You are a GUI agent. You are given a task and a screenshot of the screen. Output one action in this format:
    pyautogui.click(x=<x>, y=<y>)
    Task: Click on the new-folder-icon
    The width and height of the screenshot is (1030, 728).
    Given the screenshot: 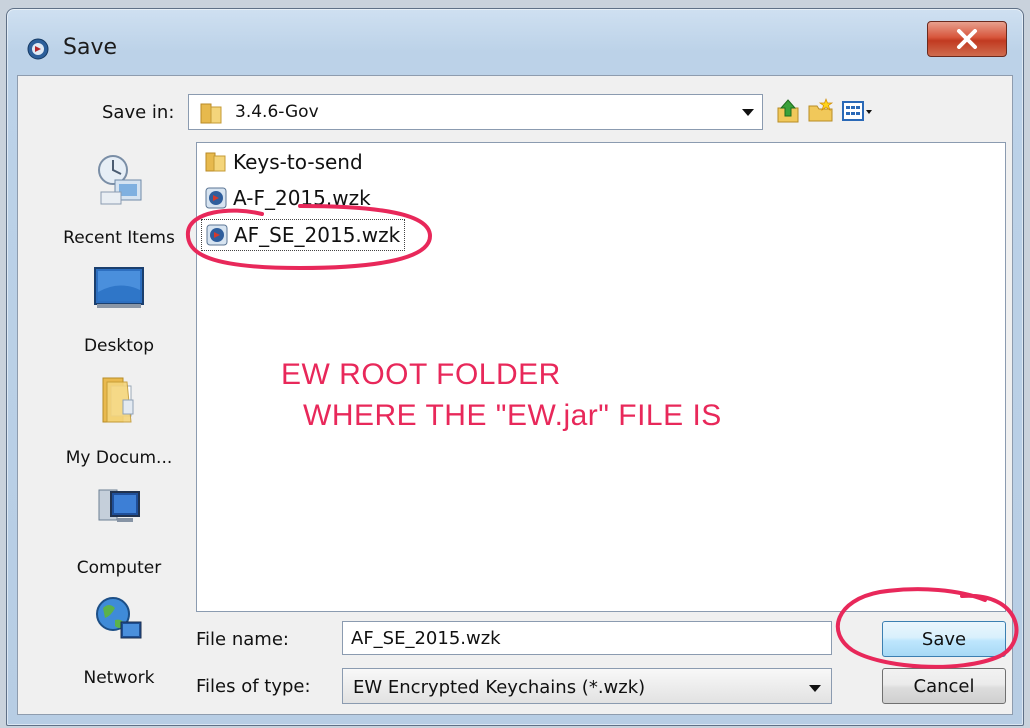 What is the action you would take?
    pyautogui.click(x=821, y=110)
    